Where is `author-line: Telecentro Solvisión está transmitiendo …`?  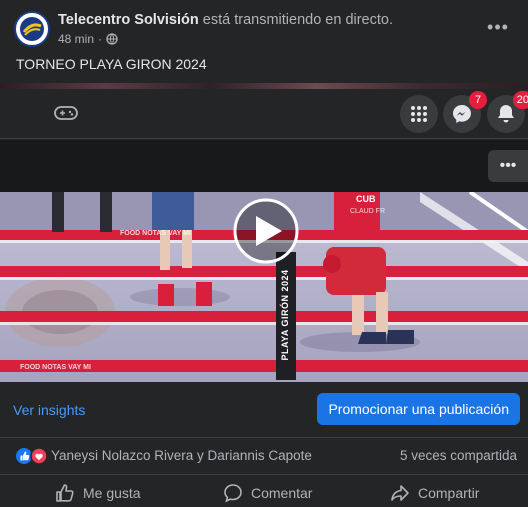 author-line: Telecentro Solvisión está transmitiendo … is located at coordinates (225, 20).